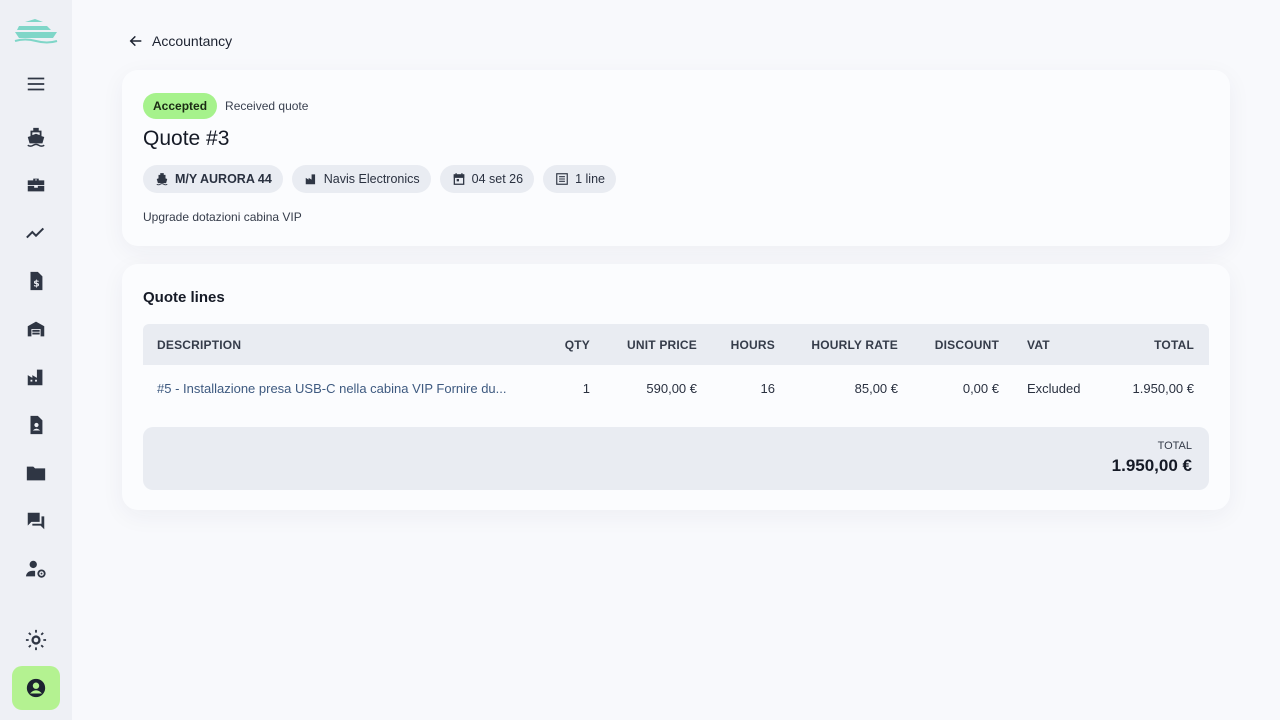 Image resolution: width=1280 pixels, height=720 pixels. Describe the element at coordinates (497, 179) in the screenshot. I see `date-chip-label: 04 set 26` at that location.